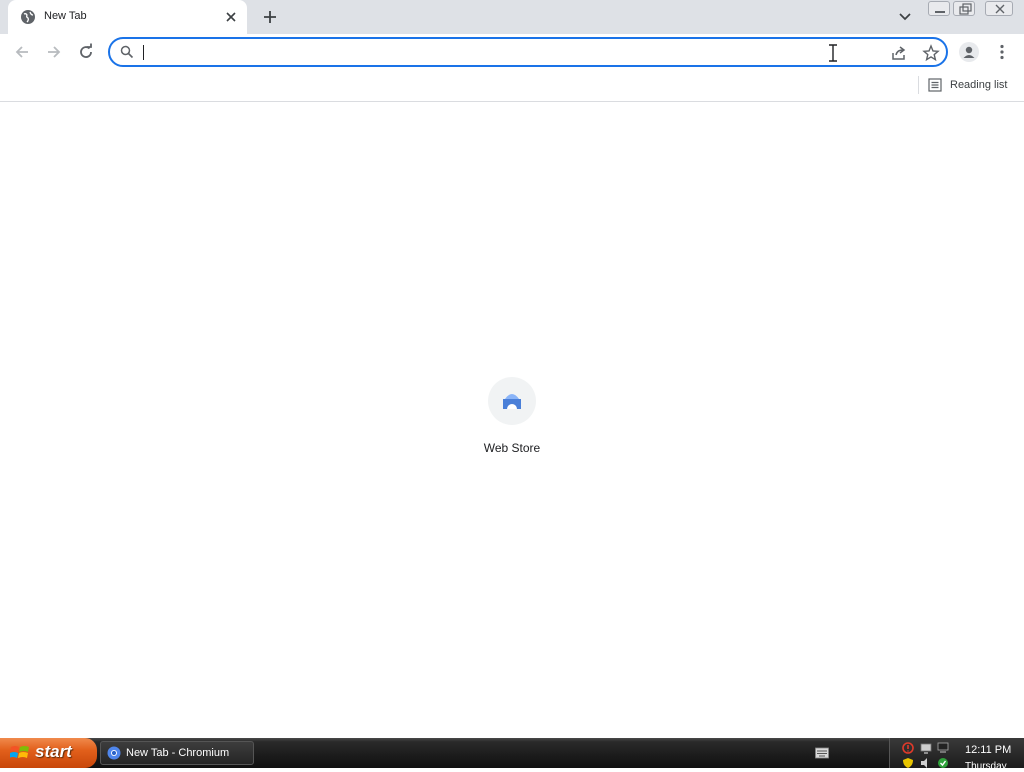 The height and width of the screenshot is (772, 1024). Describe the element at coordinates (979, 85) in the screenshot. I see `reading-list-label: Reading list` at that location.